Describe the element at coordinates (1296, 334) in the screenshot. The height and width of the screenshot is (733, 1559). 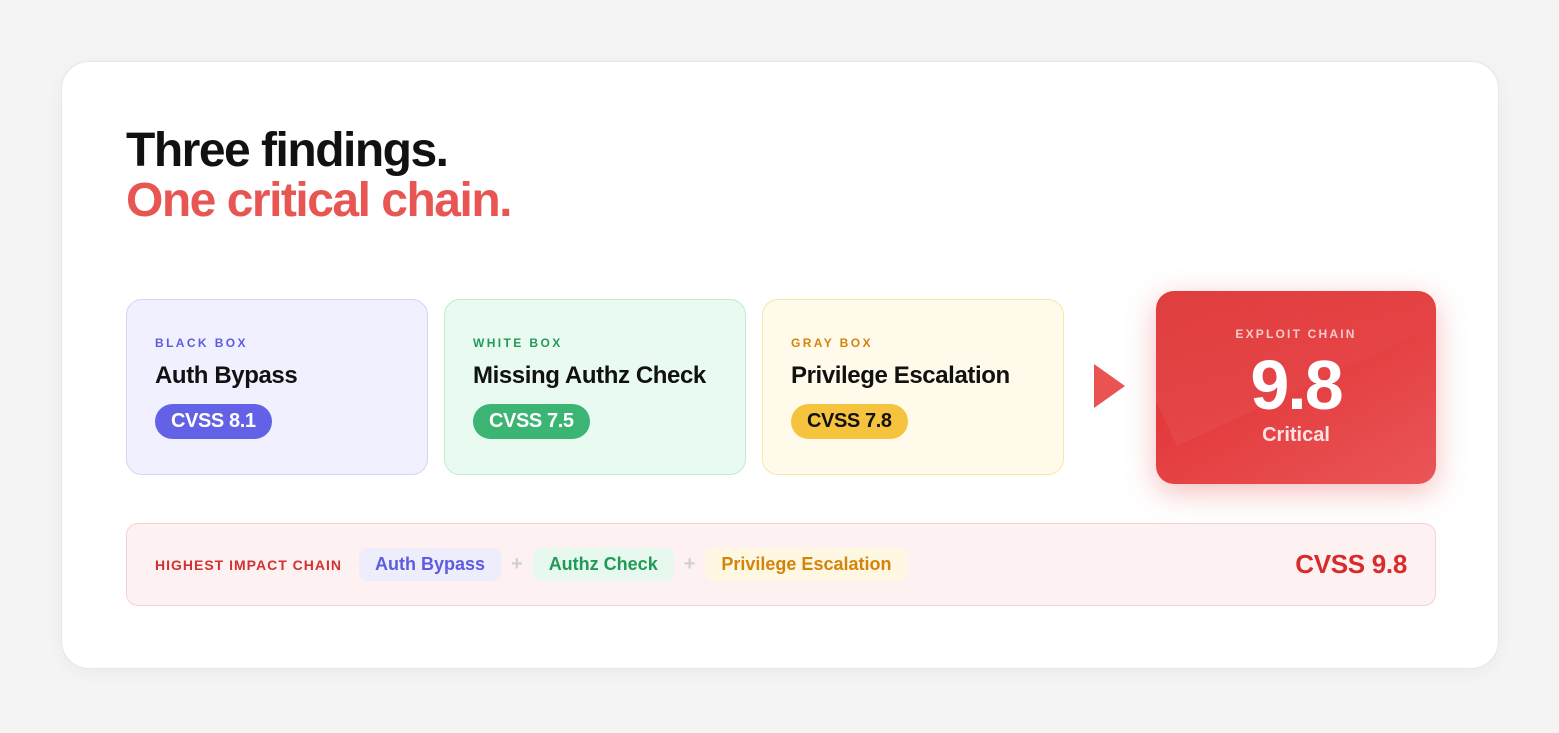
I see `exploit-chain-label: EXPLOIT CHAIN` at that location.